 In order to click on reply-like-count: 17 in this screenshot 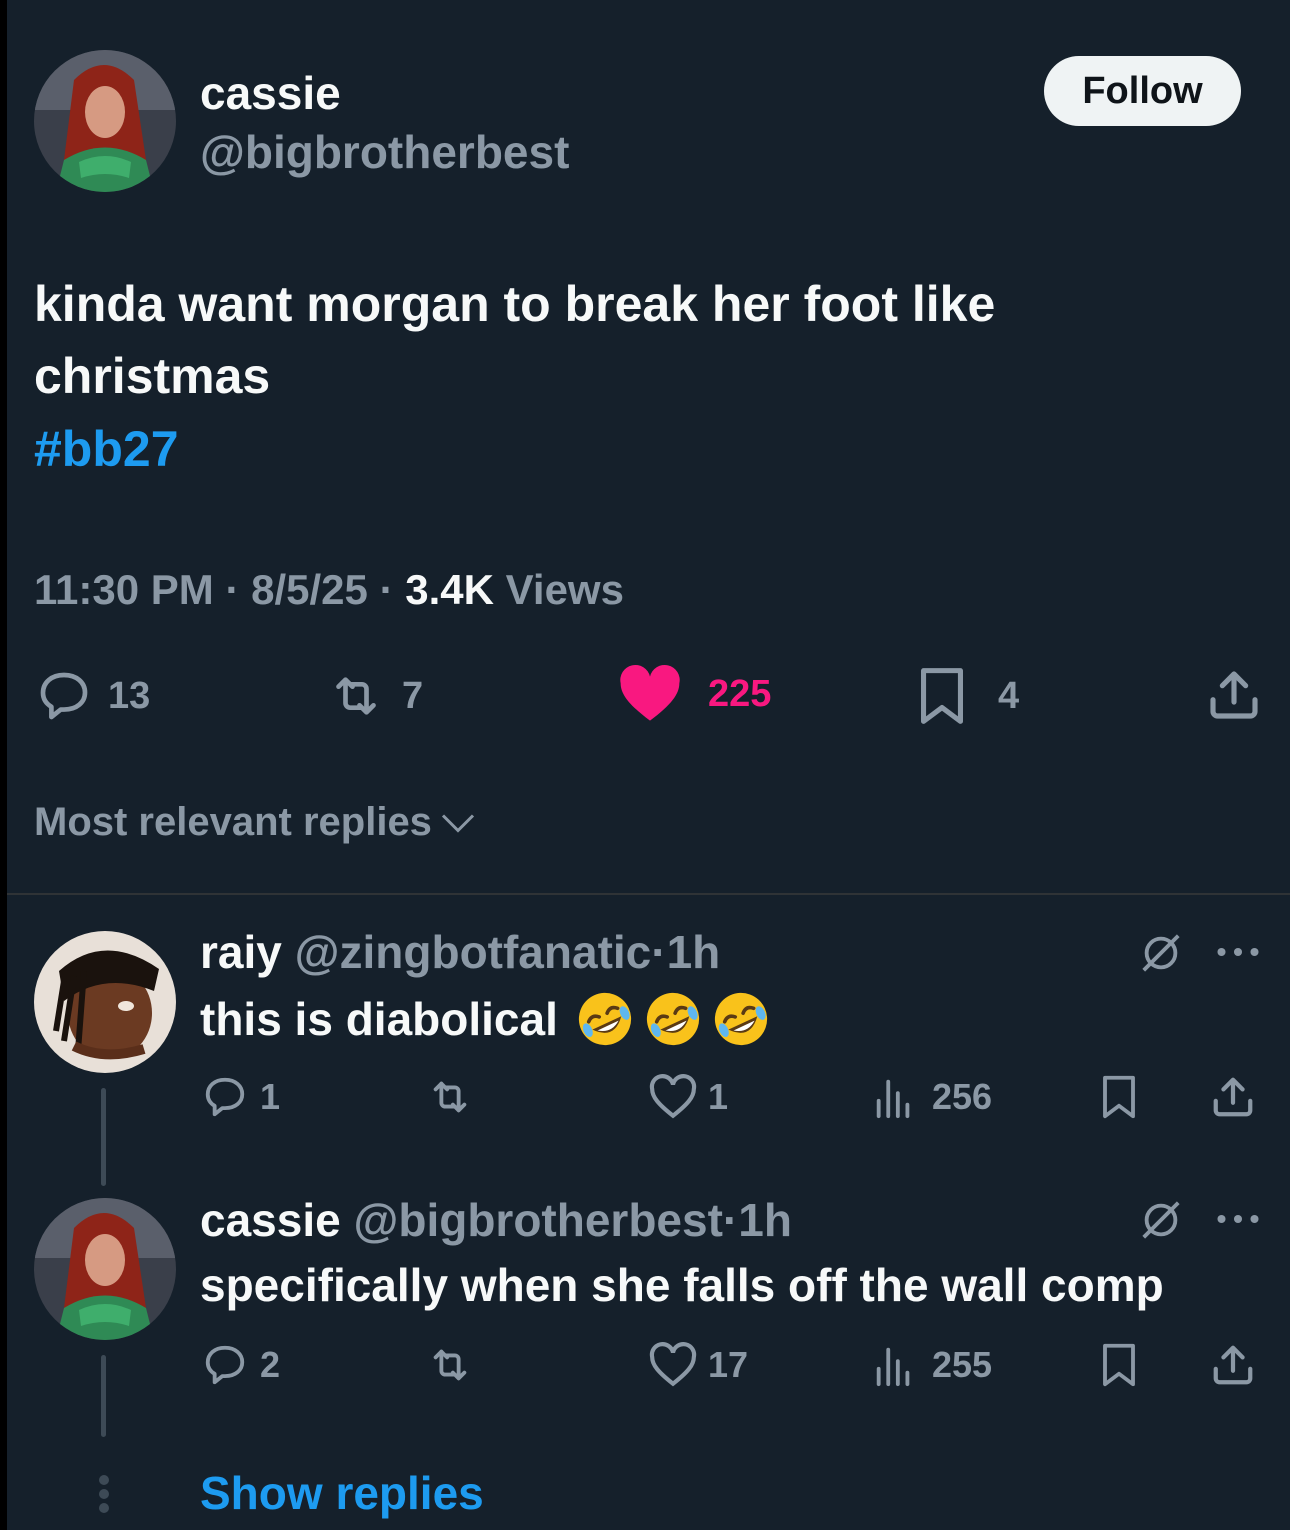, I will do `click(728, 1364)`.